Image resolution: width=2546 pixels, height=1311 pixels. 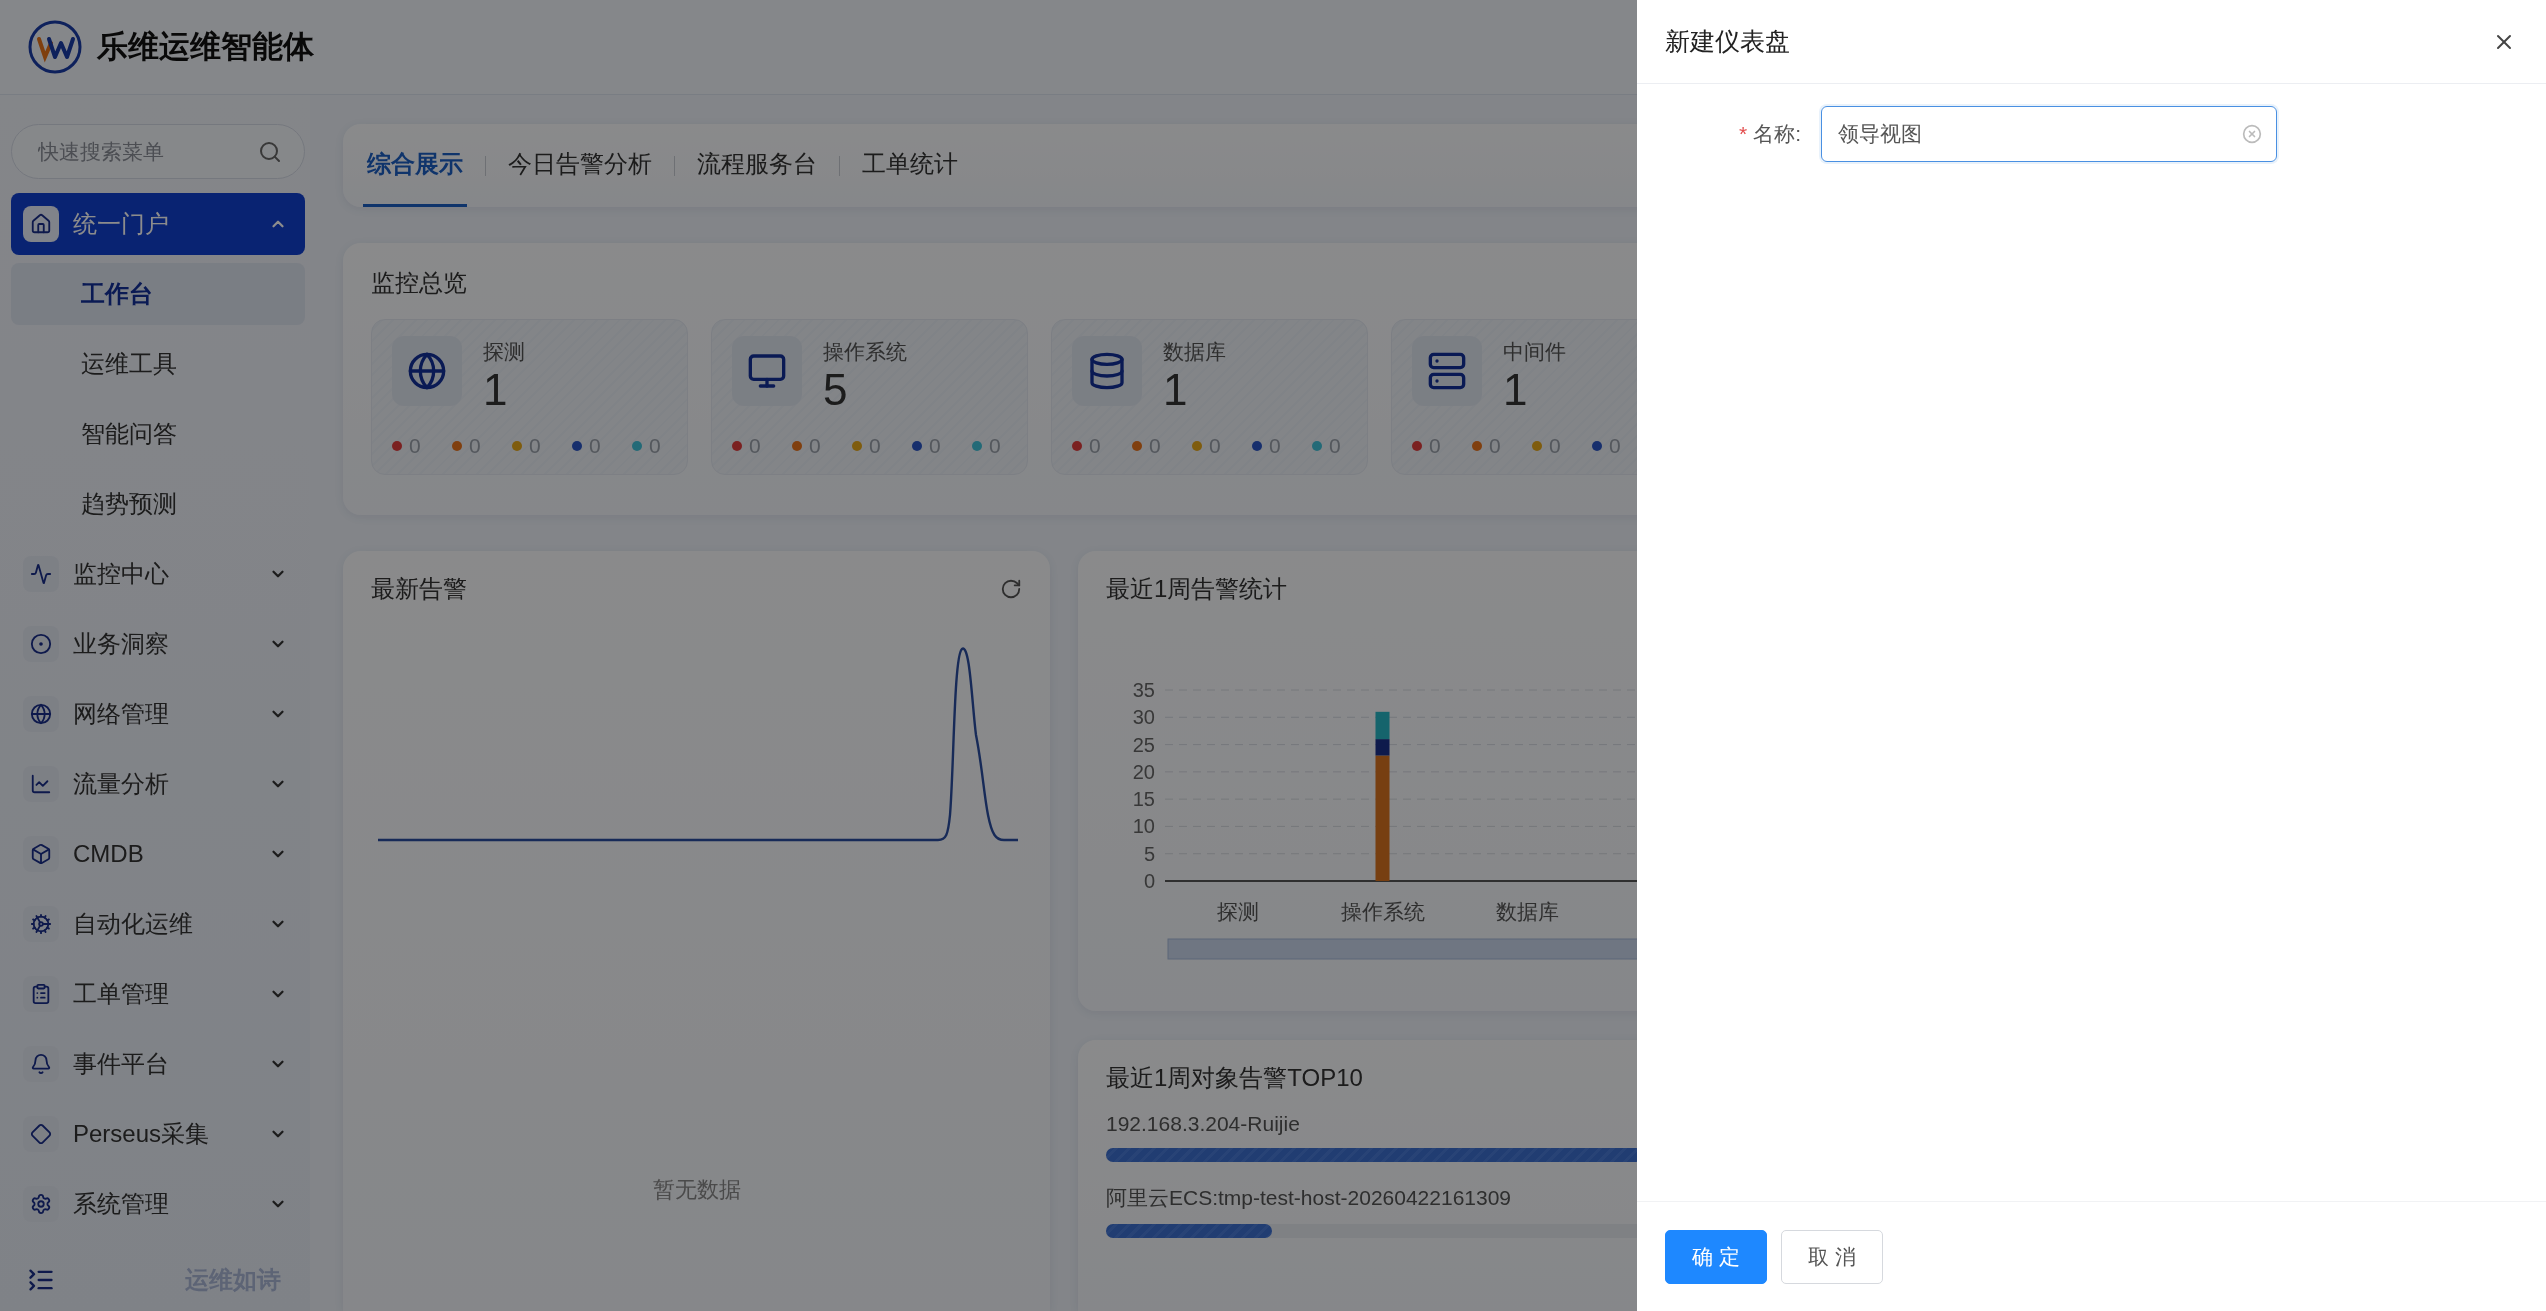 I want to click on axis-tick-label: 30, so click(x=1143, y=717).